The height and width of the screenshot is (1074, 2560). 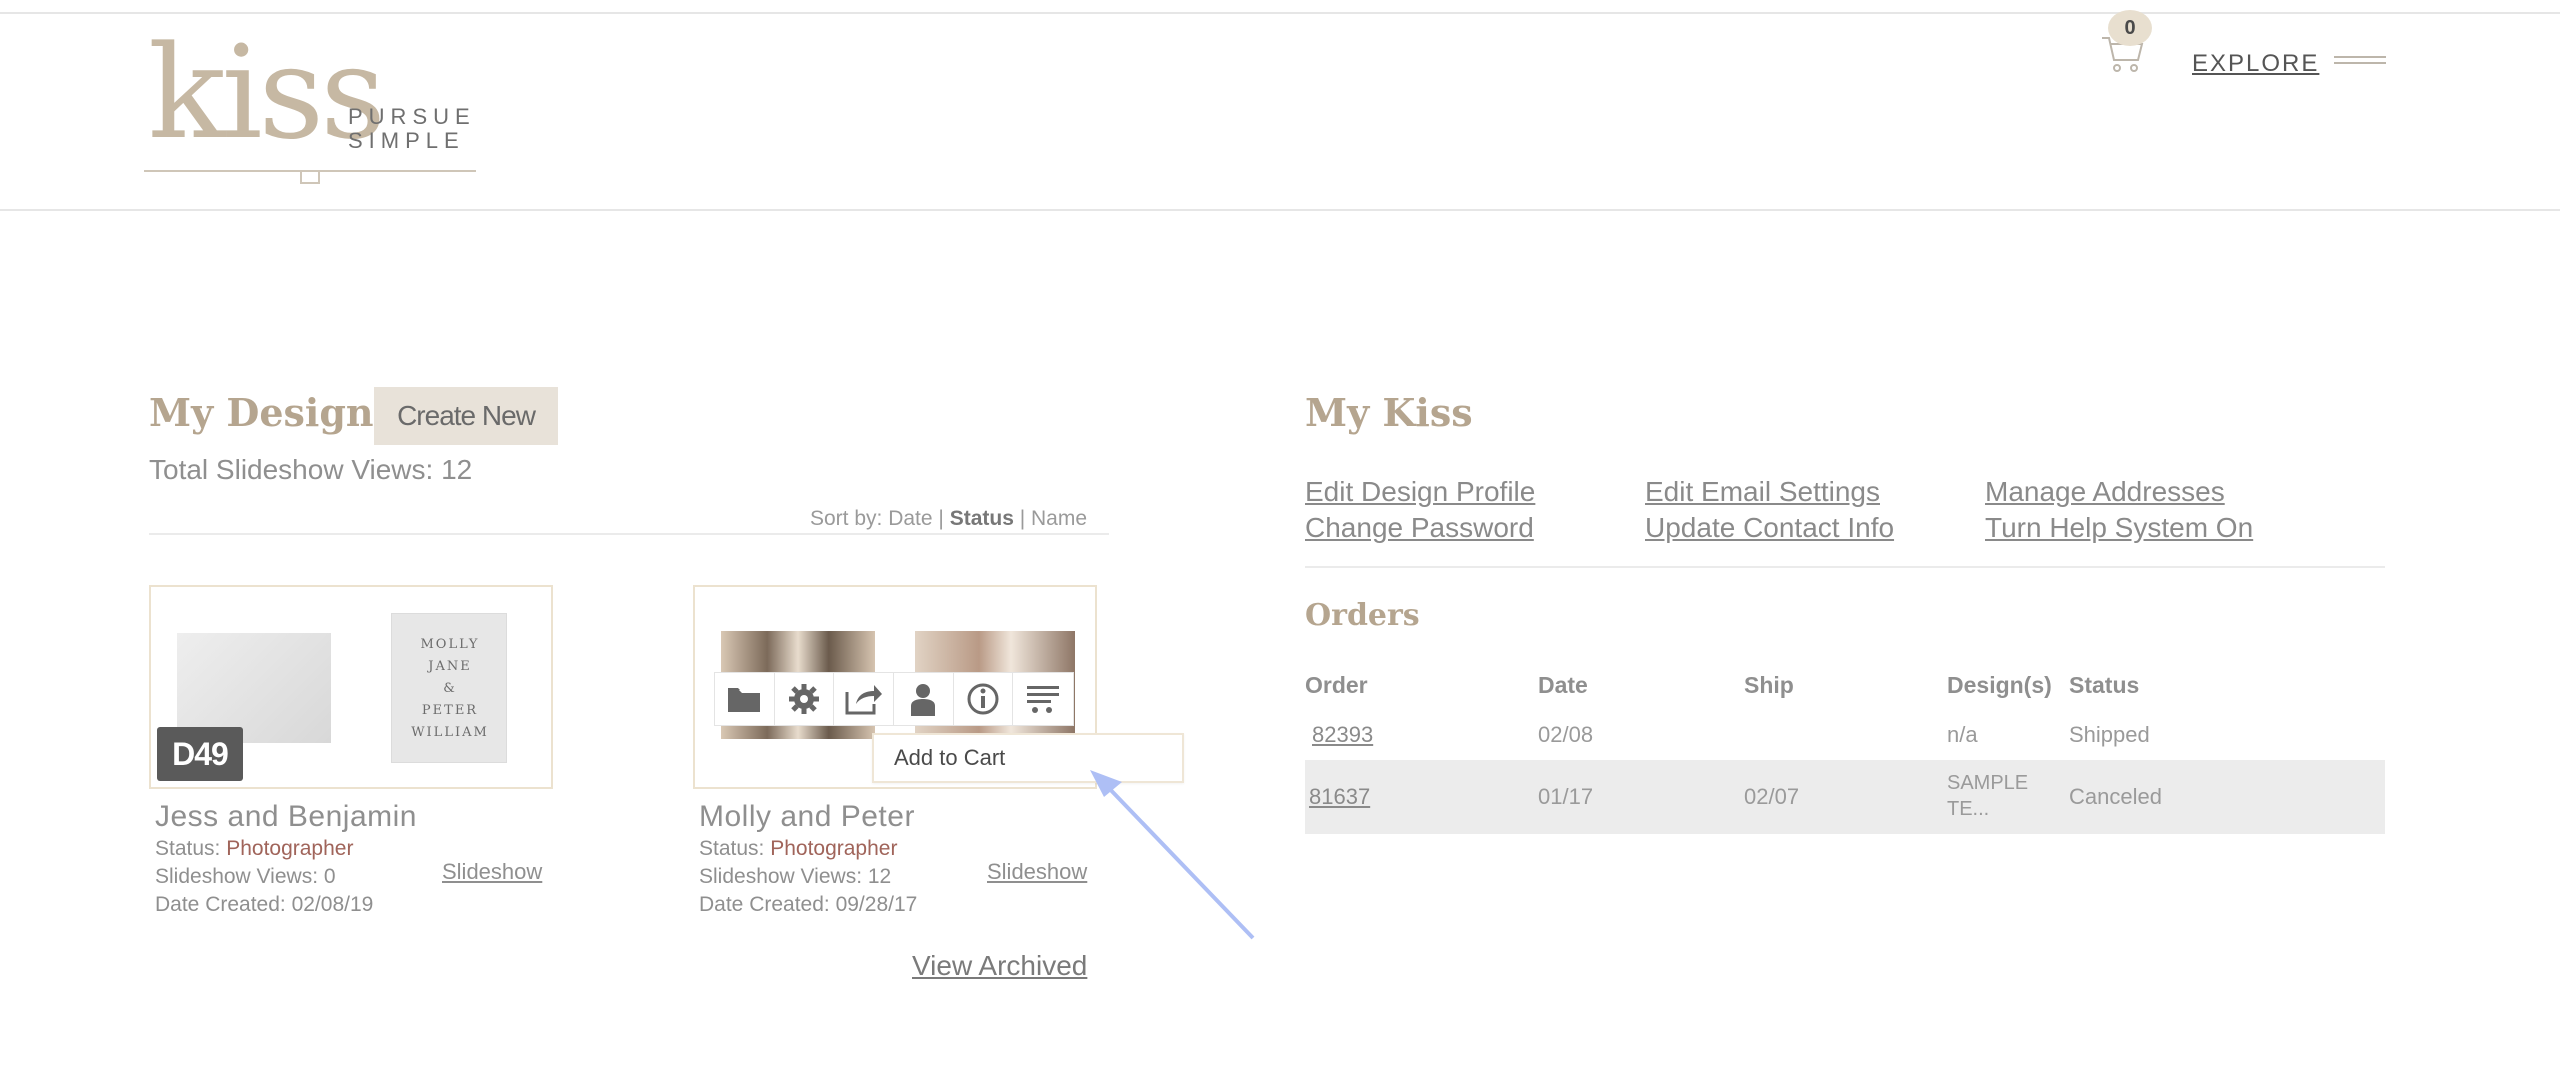 What do you see at coordinates (286, 817) in the screenshot?
I see `design-title: Jess and Benjamin` at bounding box center [286, 817].